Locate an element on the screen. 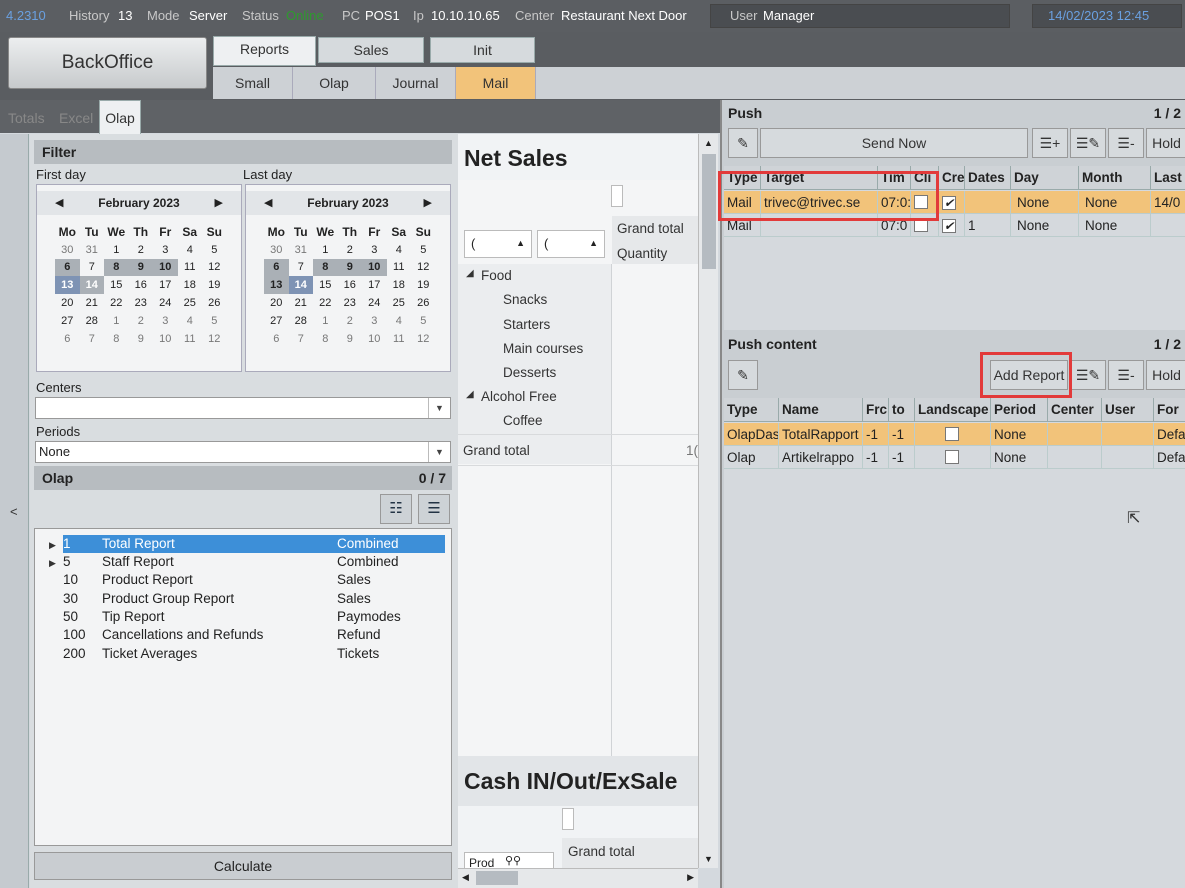 This screenshot has height=888, width=1185. checkbox-unchecked is located at coordinates (952, 457).